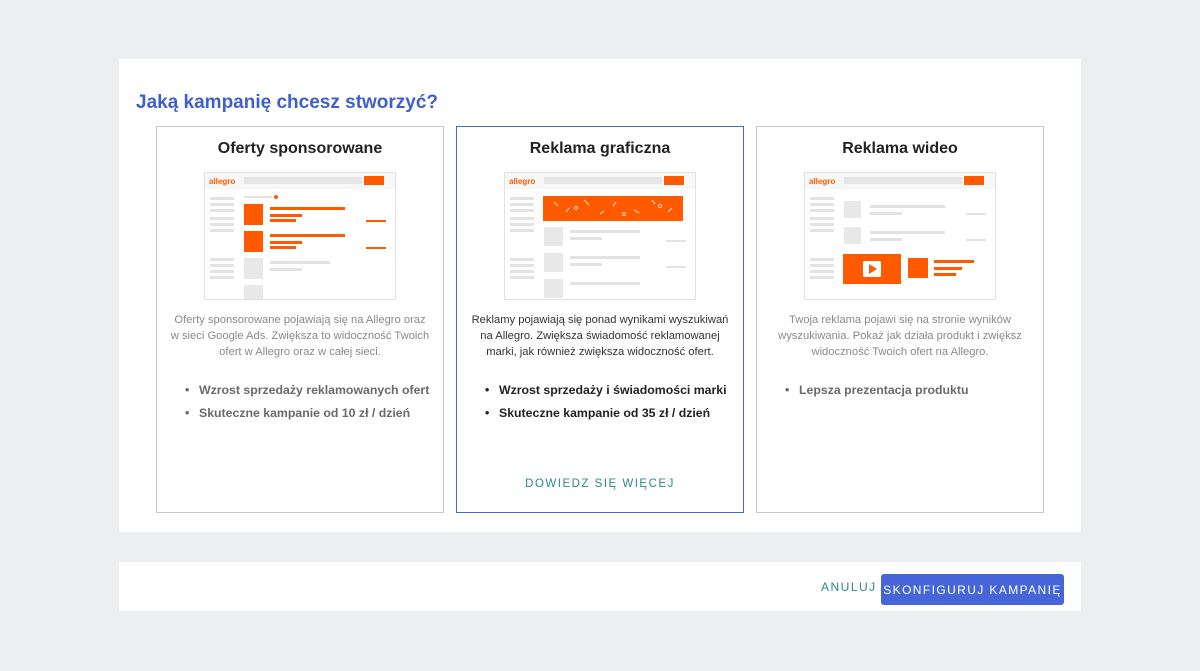  I want to click on feature-list: Lepsza prezentacja produktu, so click(908, 393).